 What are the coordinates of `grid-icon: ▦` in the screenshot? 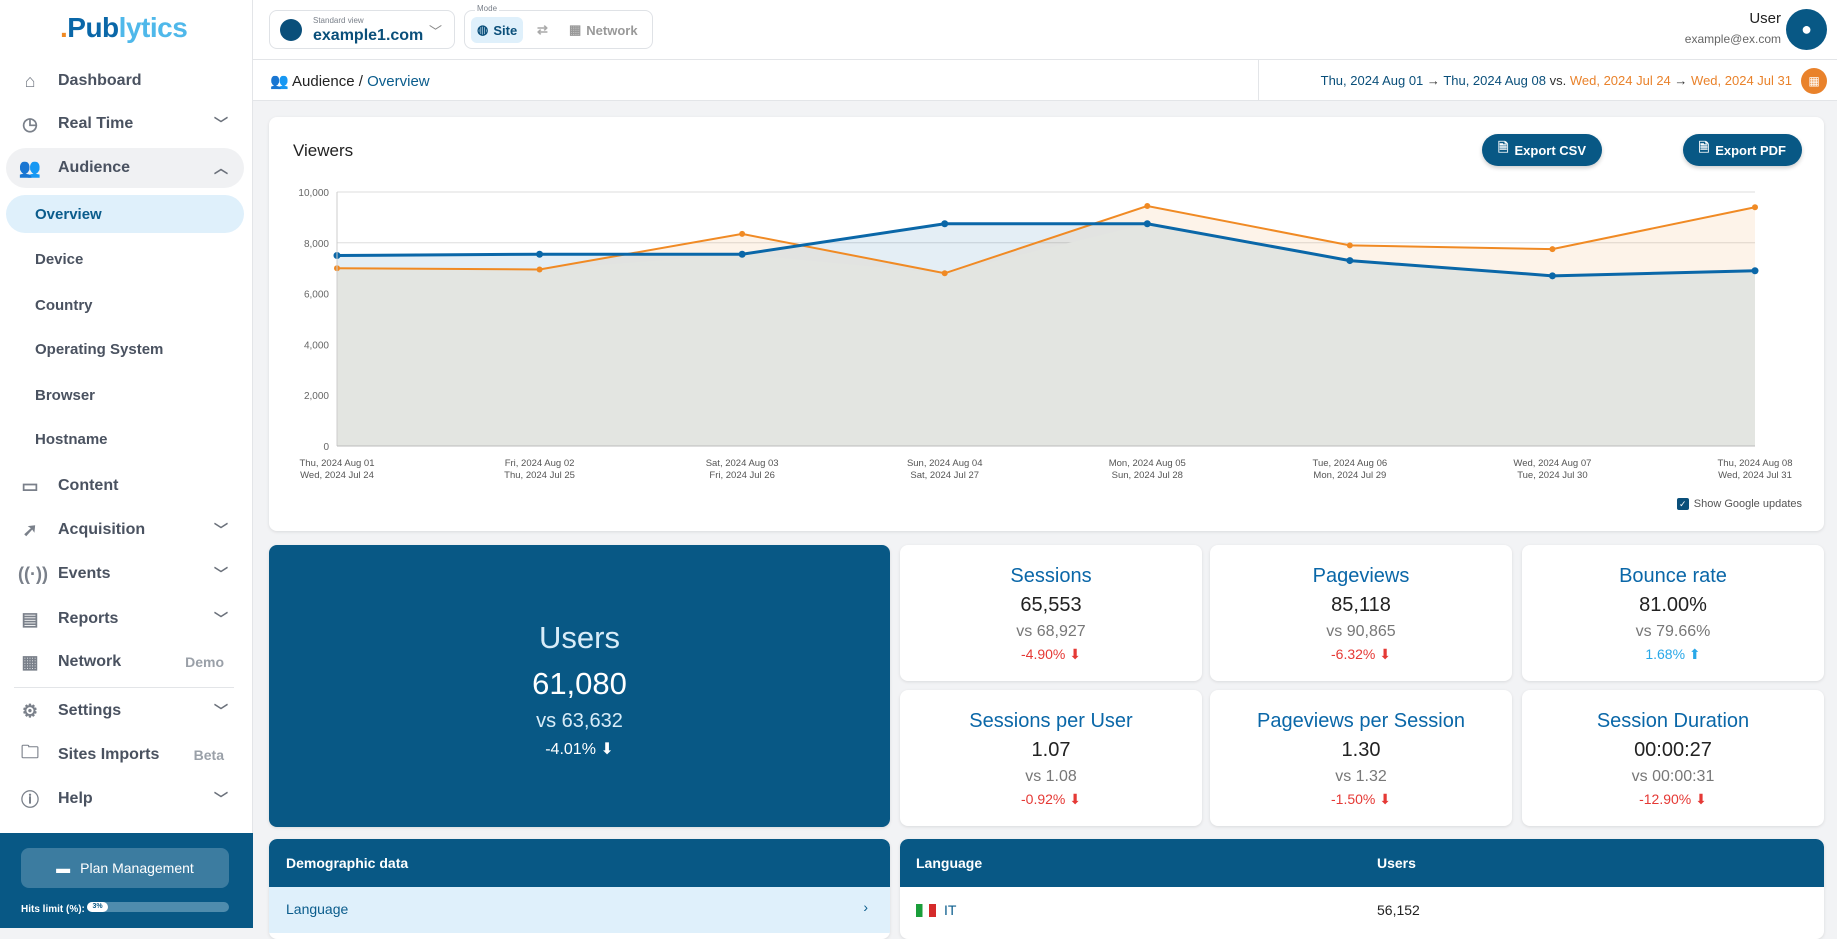 It's located at (30, 661).